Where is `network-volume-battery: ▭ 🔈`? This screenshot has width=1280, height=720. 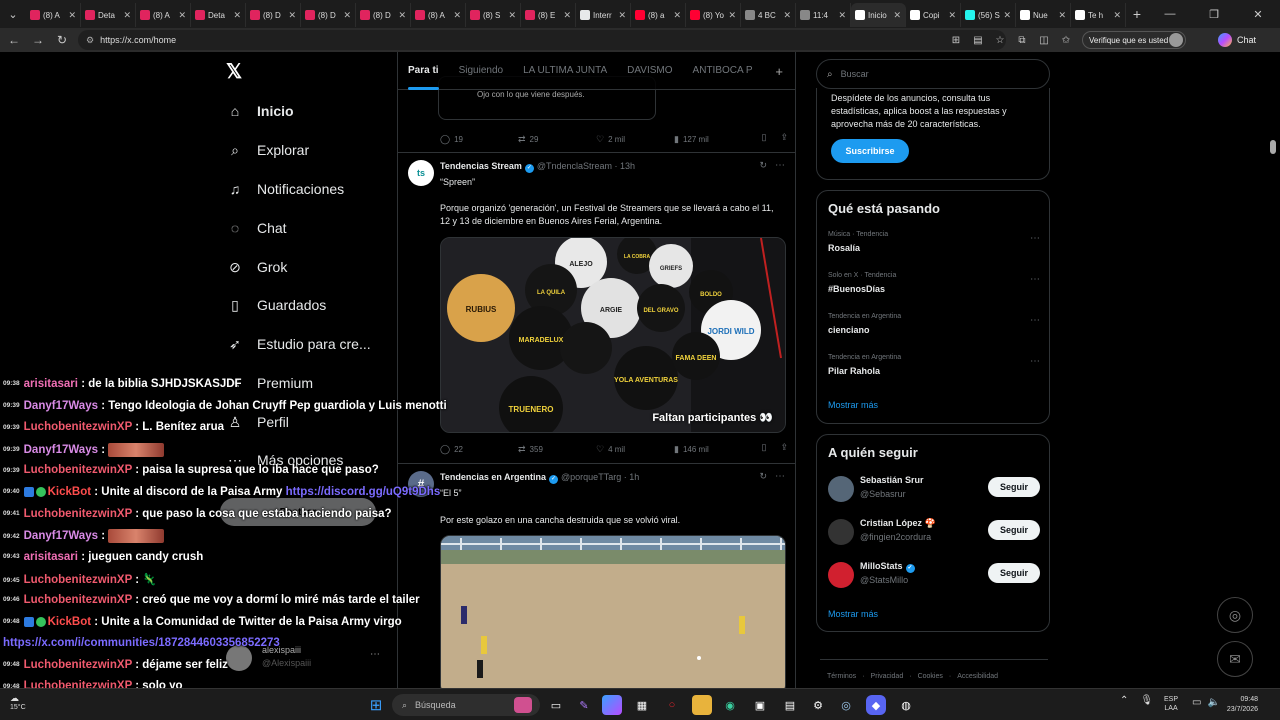
network-volume-battery: ▭ 🔈 is located at coordinates (1206, 702).